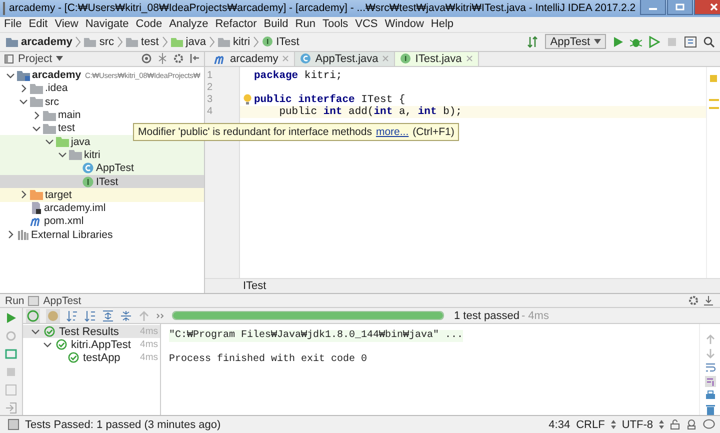 The image size is (720, 433). I want to click on encoding: UTF-8, so click(637, 424).